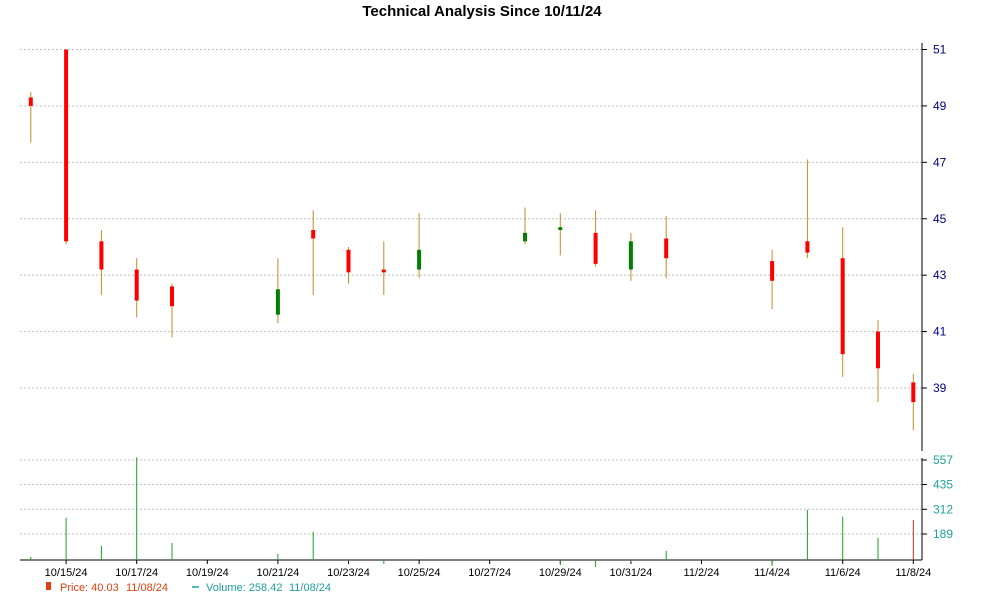 The width and height of the screenshot is (1000, 600). What do you see at coordinates (943, 509) in the screenshot?
I see `volume-tick-label: 312` at bounding box center [943, 509].